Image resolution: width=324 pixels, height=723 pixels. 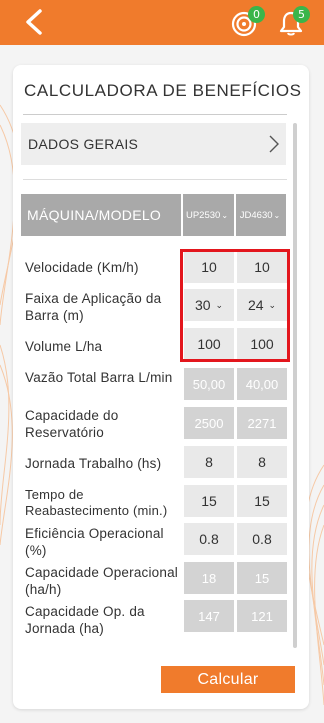 What do you see at coordinates (209, 501) in the screenshot?
I see `refill-time-input-1: 15` at bounding box center [209, 501].